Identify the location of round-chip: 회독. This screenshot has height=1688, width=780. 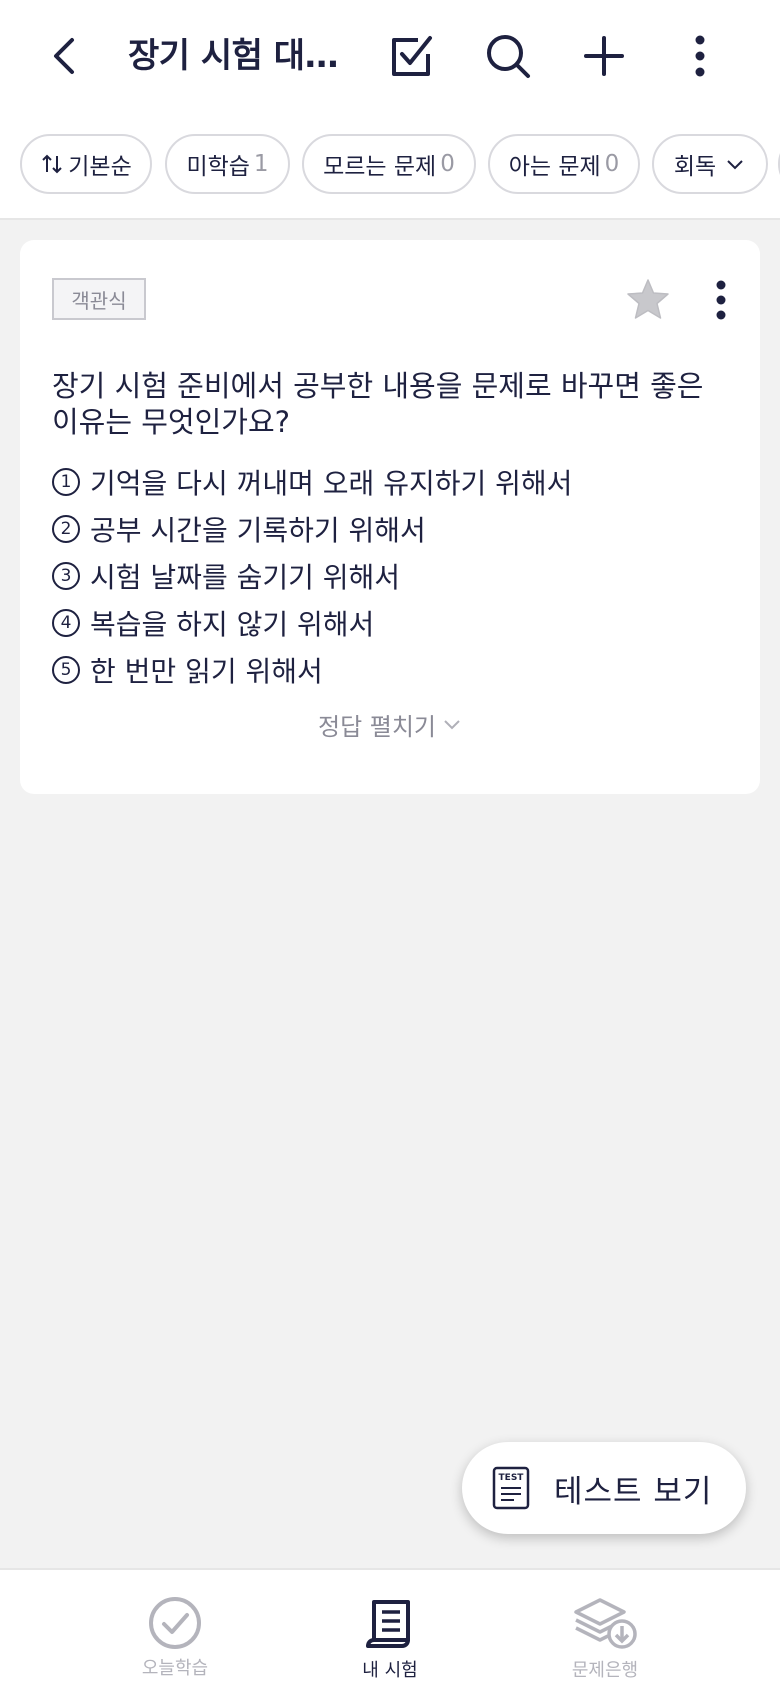
(710, 164).